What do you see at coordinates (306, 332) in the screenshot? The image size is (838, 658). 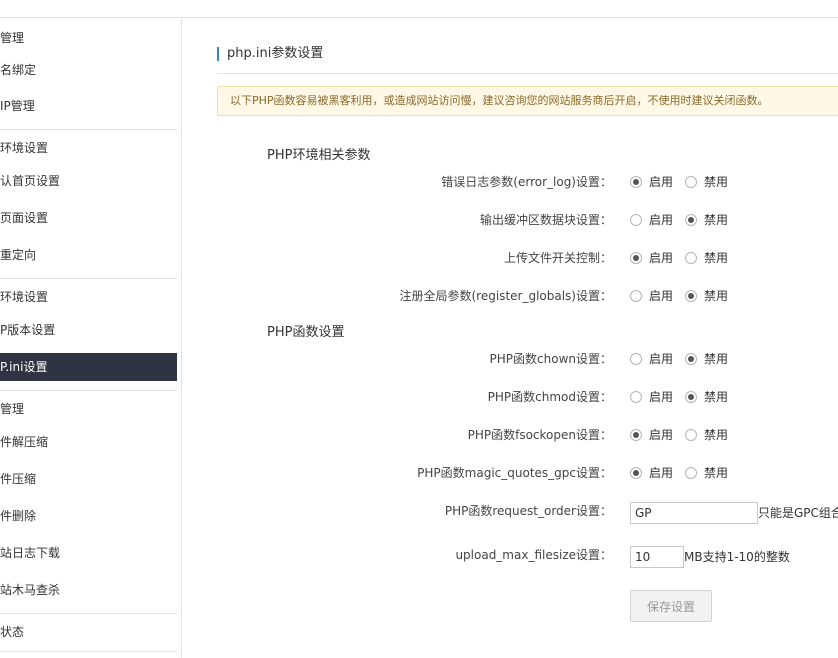 I see `section-title-functions: PHP函数设置` at bounding box center [306, 332].